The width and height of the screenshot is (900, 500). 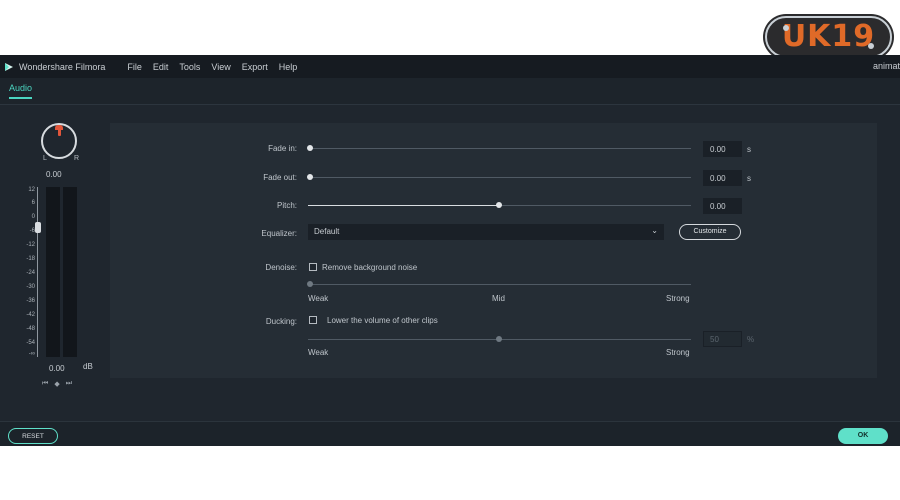 I want to click on db-tick: -36, so click(x=30, y=301).